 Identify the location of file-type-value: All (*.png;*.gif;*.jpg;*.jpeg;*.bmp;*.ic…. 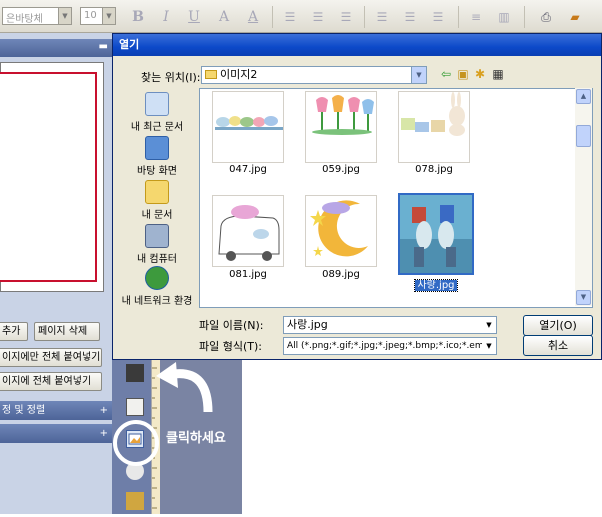
(392, 346).